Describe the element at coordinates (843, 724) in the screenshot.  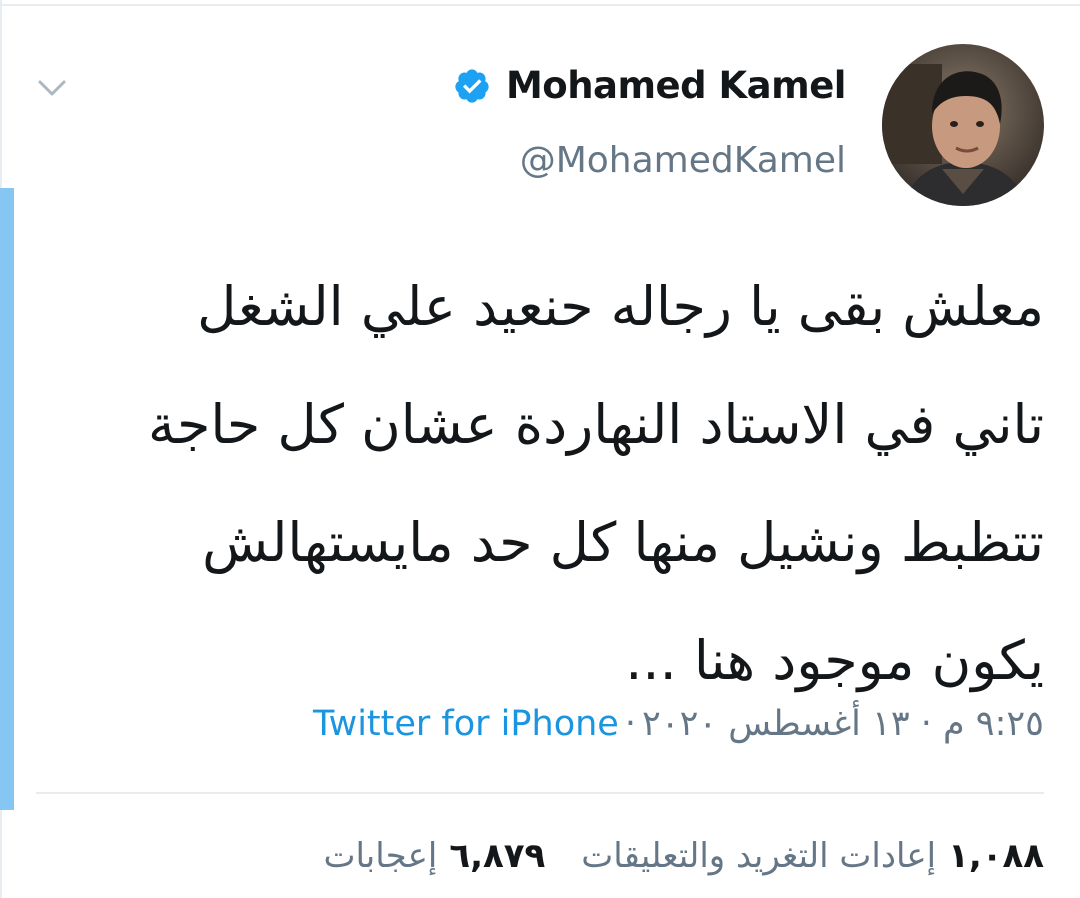
I see `tweet-timestamp: ٩:٢٥ م · ١٣ أغسطس ٢٠٢٠` at that location.